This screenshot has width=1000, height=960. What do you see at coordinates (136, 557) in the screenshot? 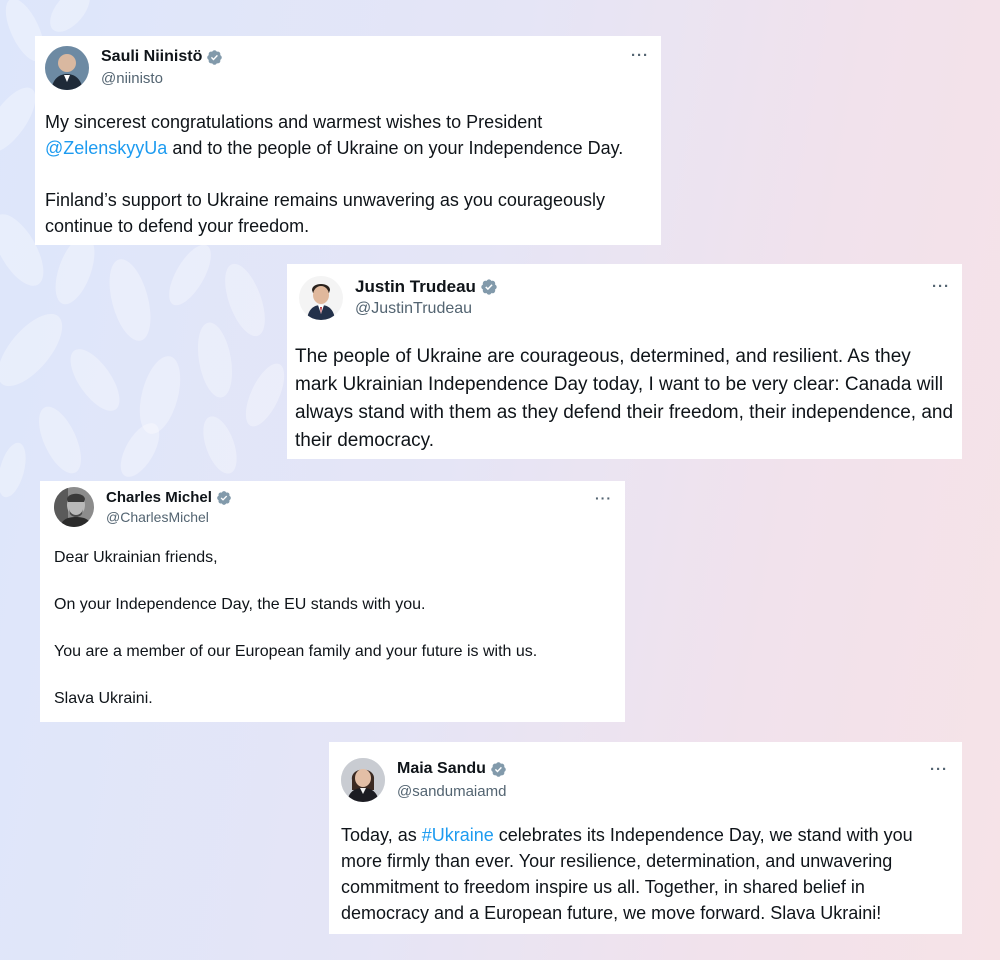
I see `tweet-paragraph: Dear Ukrainian friends,` at bounding box center [136, 557].